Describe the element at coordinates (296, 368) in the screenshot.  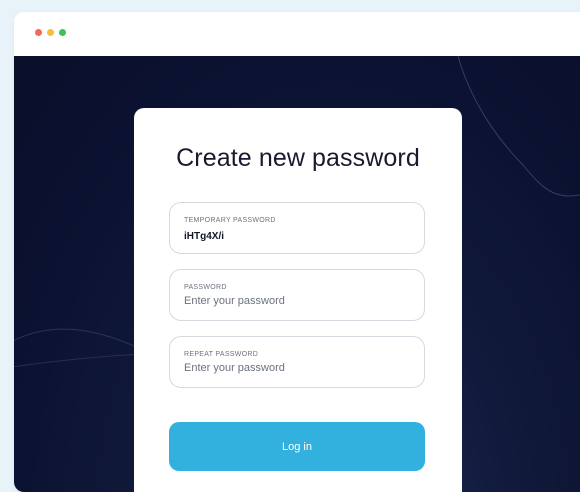
I see `repeat-password-input` at that location.